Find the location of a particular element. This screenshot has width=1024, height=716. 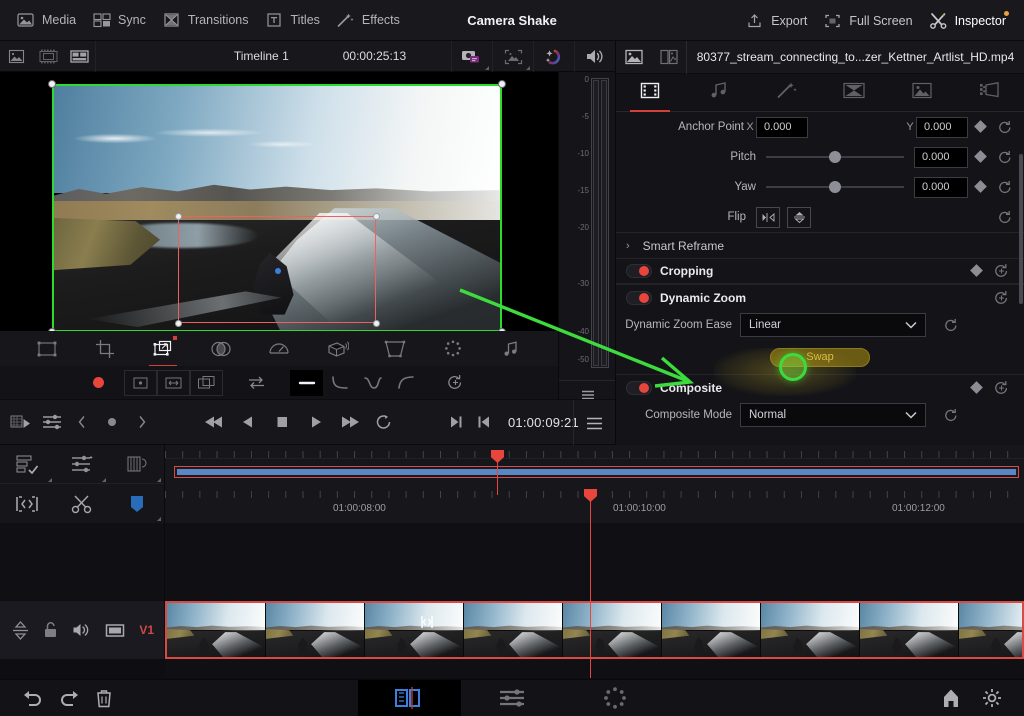

anchor-point-keyframe-button is located at coordinates (980, 127).